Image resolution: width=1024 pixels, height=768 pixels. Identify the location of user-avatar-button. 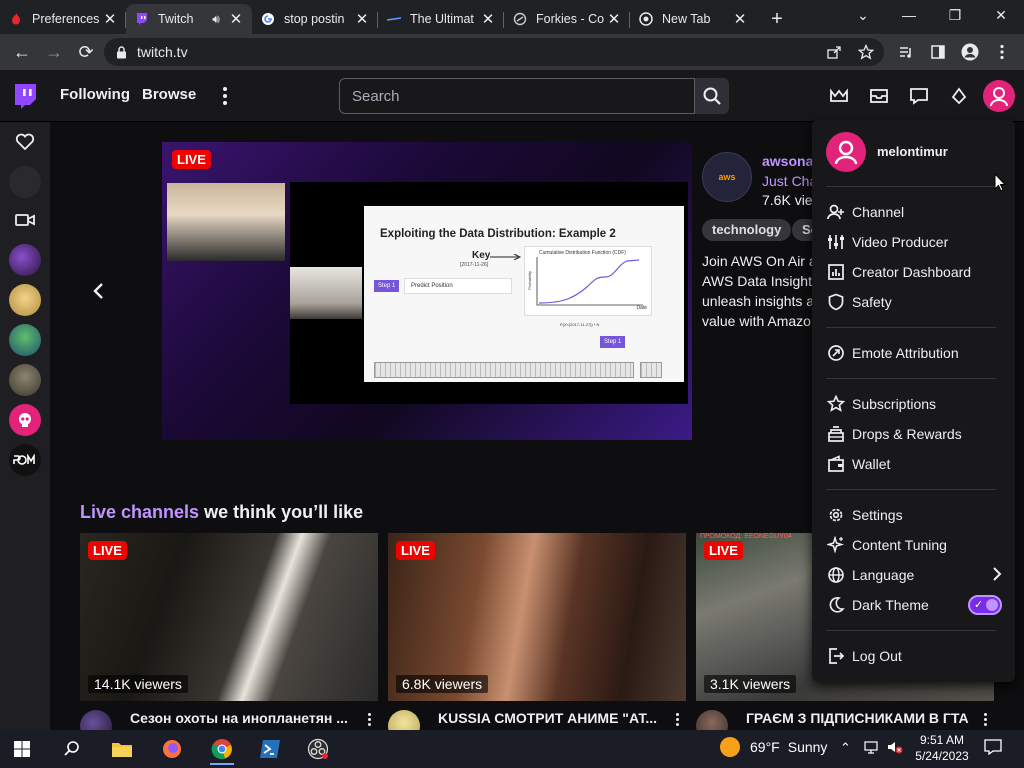
(999, 96).